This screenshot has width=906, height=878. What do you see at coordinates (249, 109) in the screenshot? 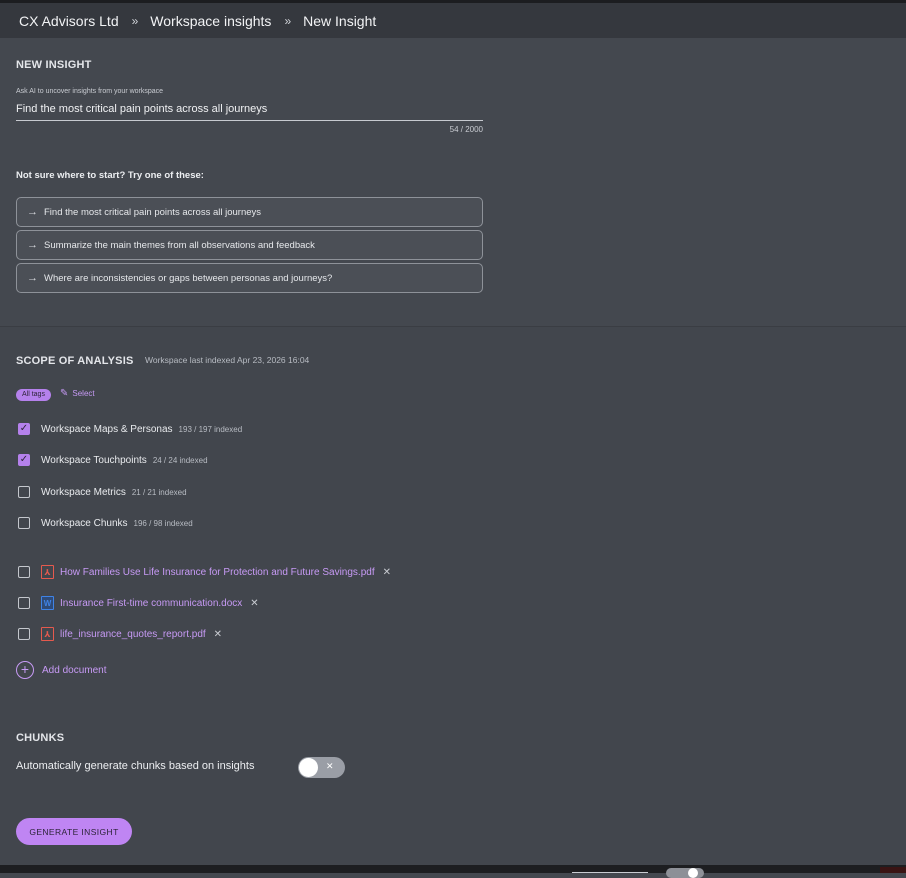
I see `question-input` at bounding box center [249, 109].